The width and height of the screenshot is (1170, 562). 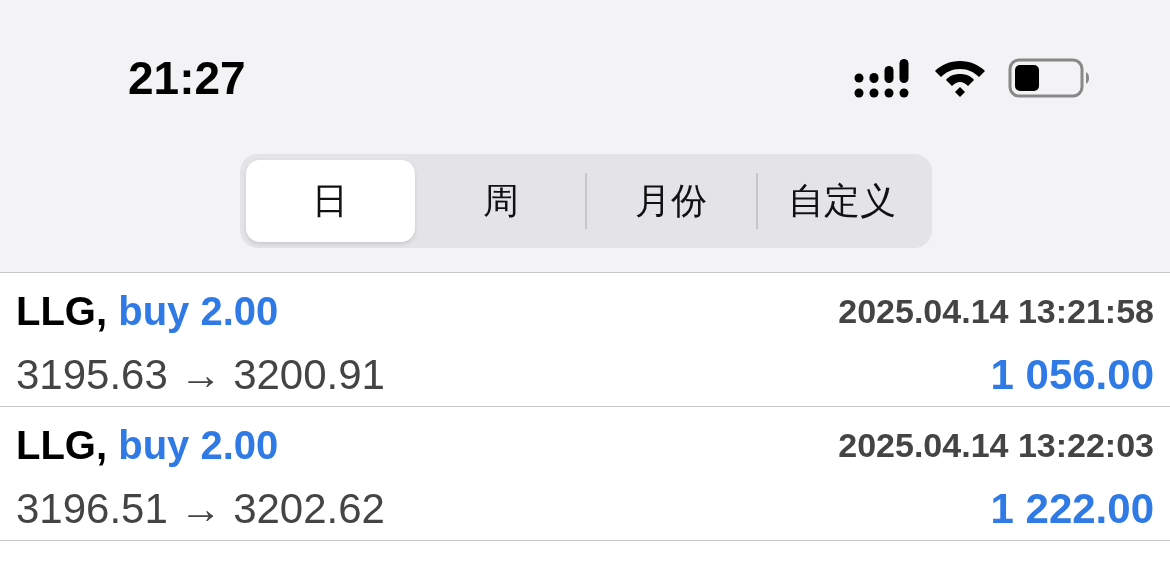 What do you see at coordinates (200, 509) in the screenshot?
I see `price-change: 3196.51 → 3202.62` at bounding box center [200, 509].